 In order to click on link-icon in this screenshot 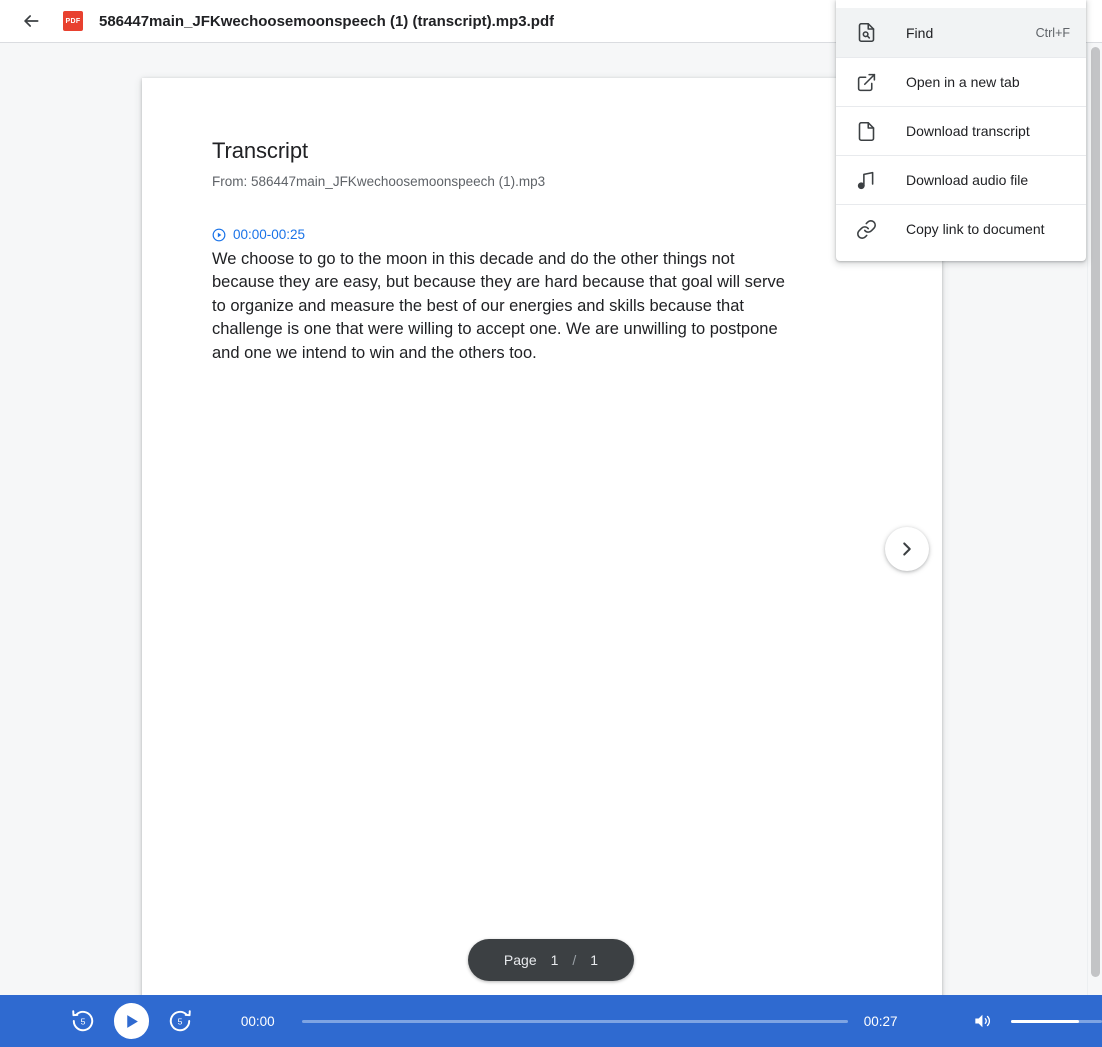, I will do `click(866, 229)`.